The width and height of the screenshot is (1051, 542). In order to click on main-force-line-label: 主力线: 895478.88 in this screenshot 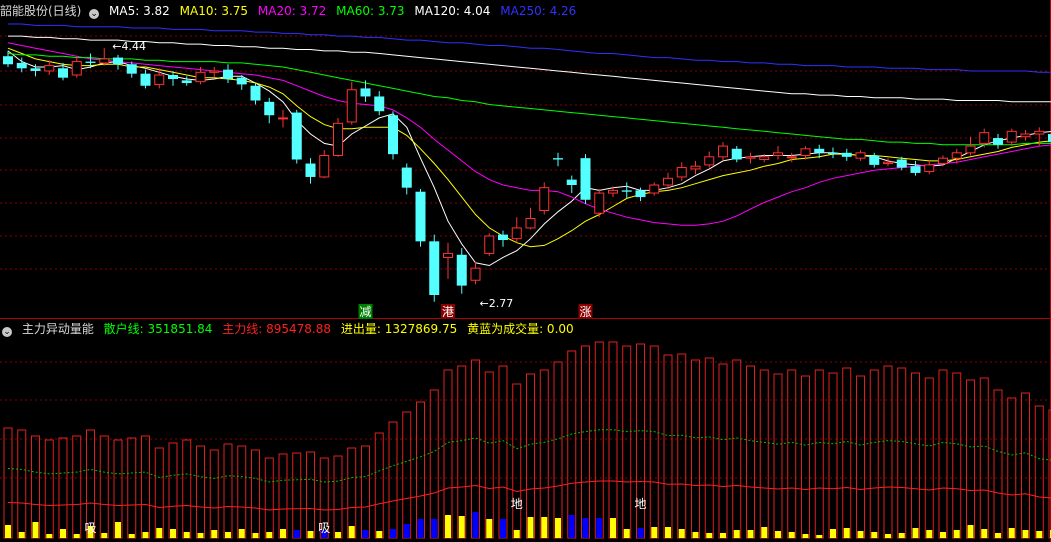, I will do `click(277, 329)`.